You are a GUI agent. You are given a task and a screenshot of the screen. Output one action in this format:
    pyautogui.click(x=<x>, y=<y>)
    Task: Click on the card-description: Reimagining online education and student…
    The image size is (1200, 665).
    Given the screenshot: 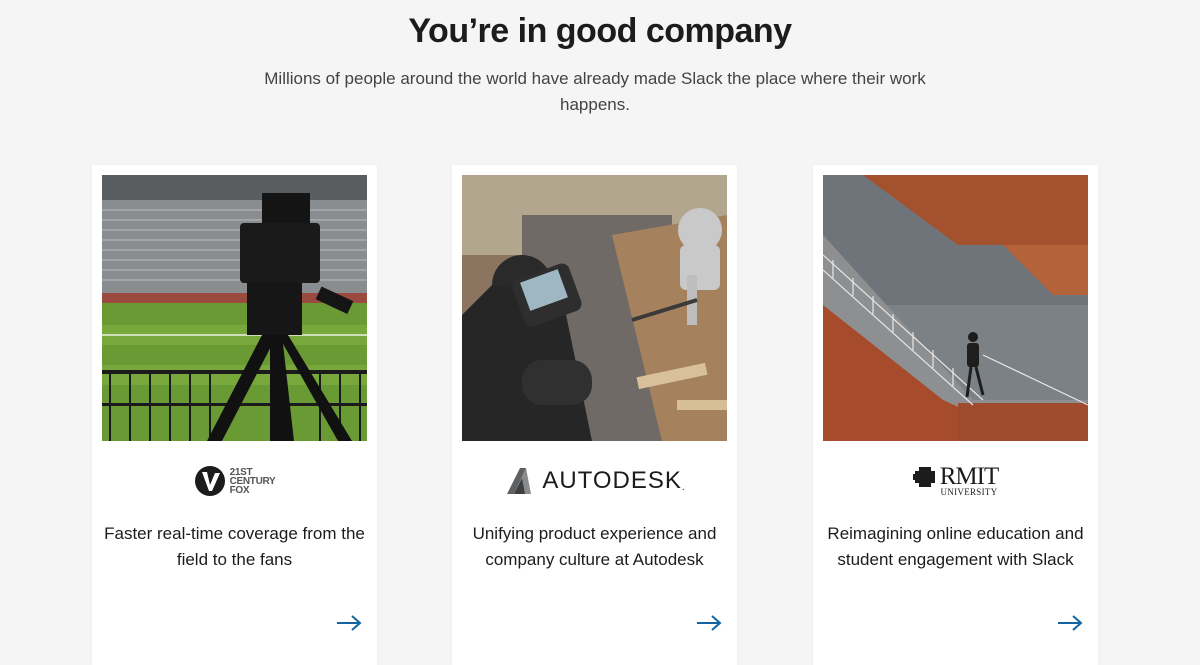 What is the action you would take?
    pyautogui.click(x=955, y=546)
    